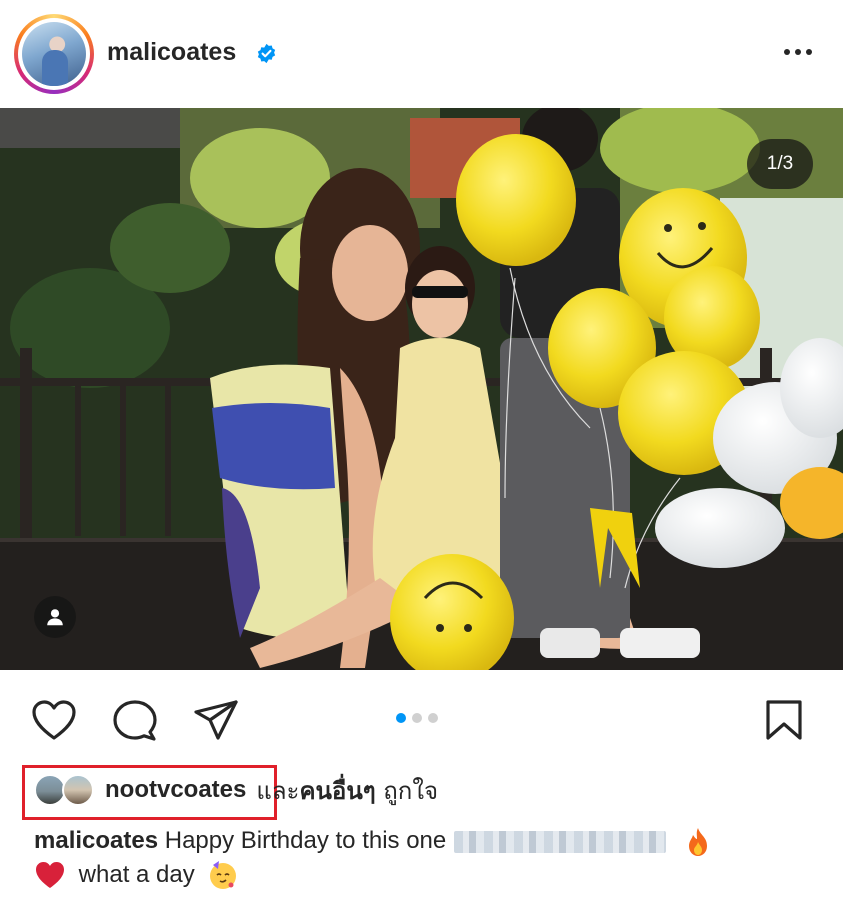 This screenshot has width=843, height=900. I want to click on verified-badge-icon, so click(266, 53).